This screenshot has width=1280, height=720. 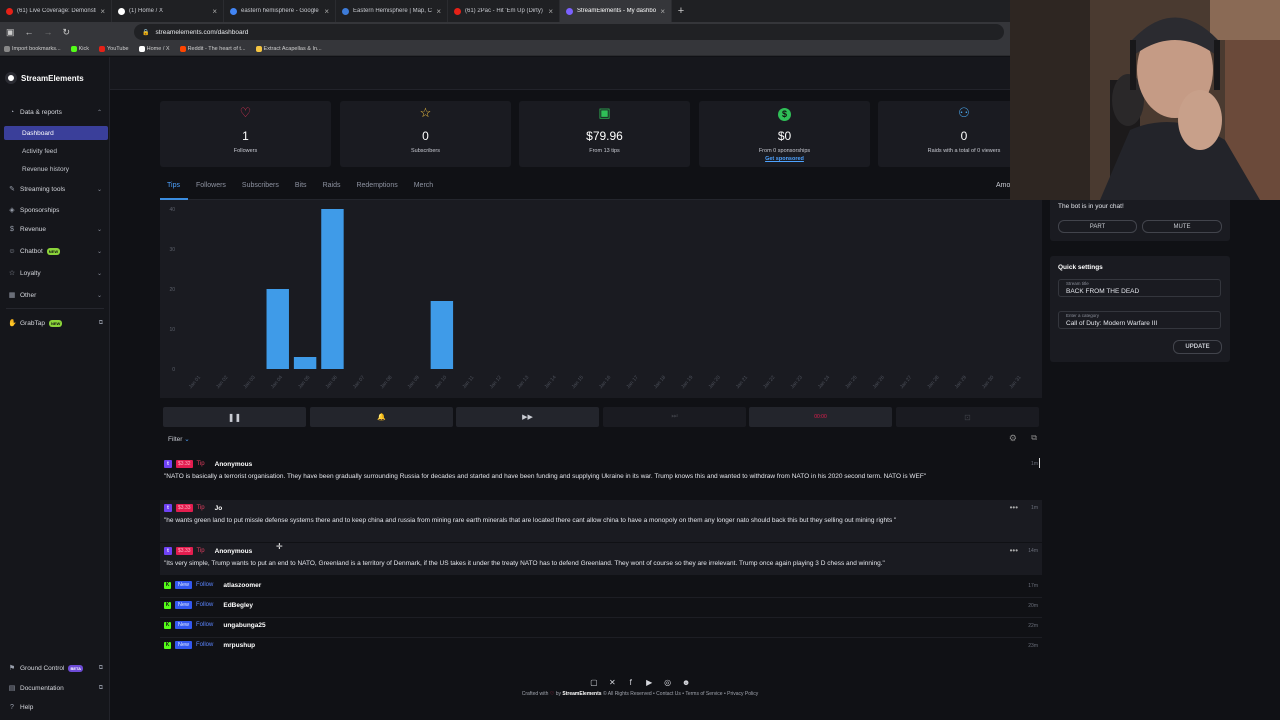 I want to click on new-badge: NEW, so click(x=53, y=251).